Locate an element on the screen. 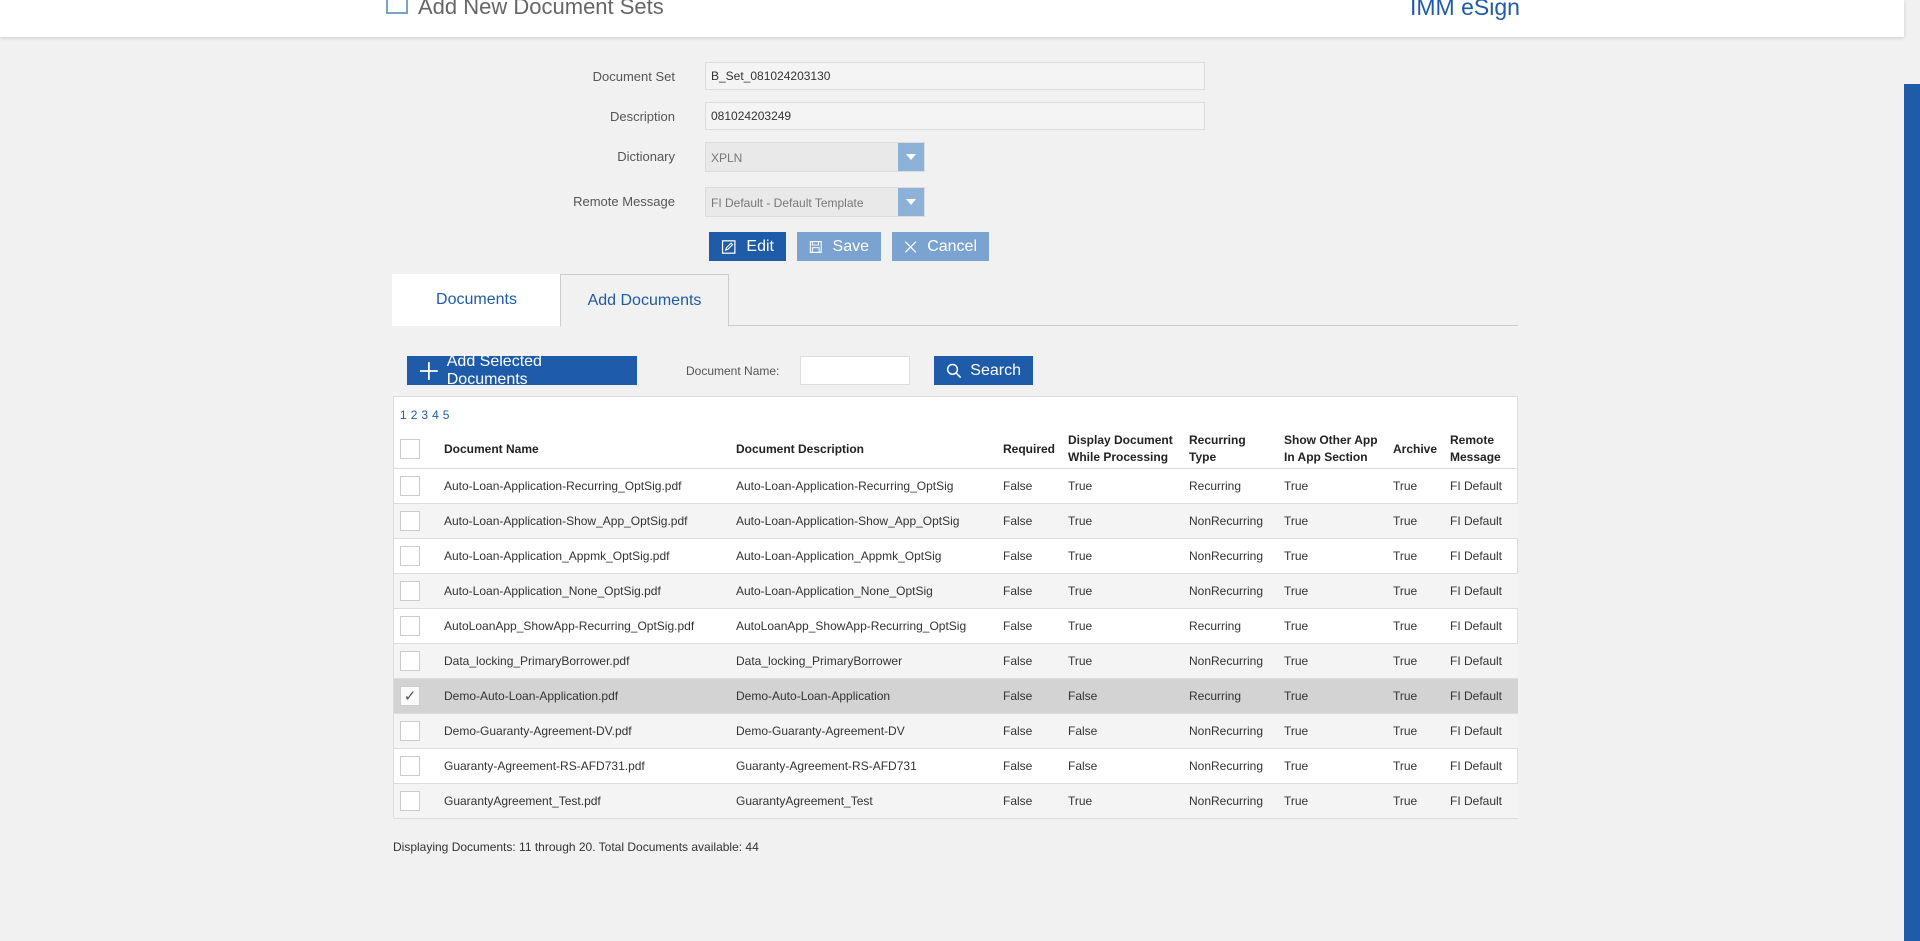 Image resolution: width=1920 pixels, height=941 pixels. cell-name: Demo-Auto-Loan-Application.pdf is located at coordinates (584, 696).